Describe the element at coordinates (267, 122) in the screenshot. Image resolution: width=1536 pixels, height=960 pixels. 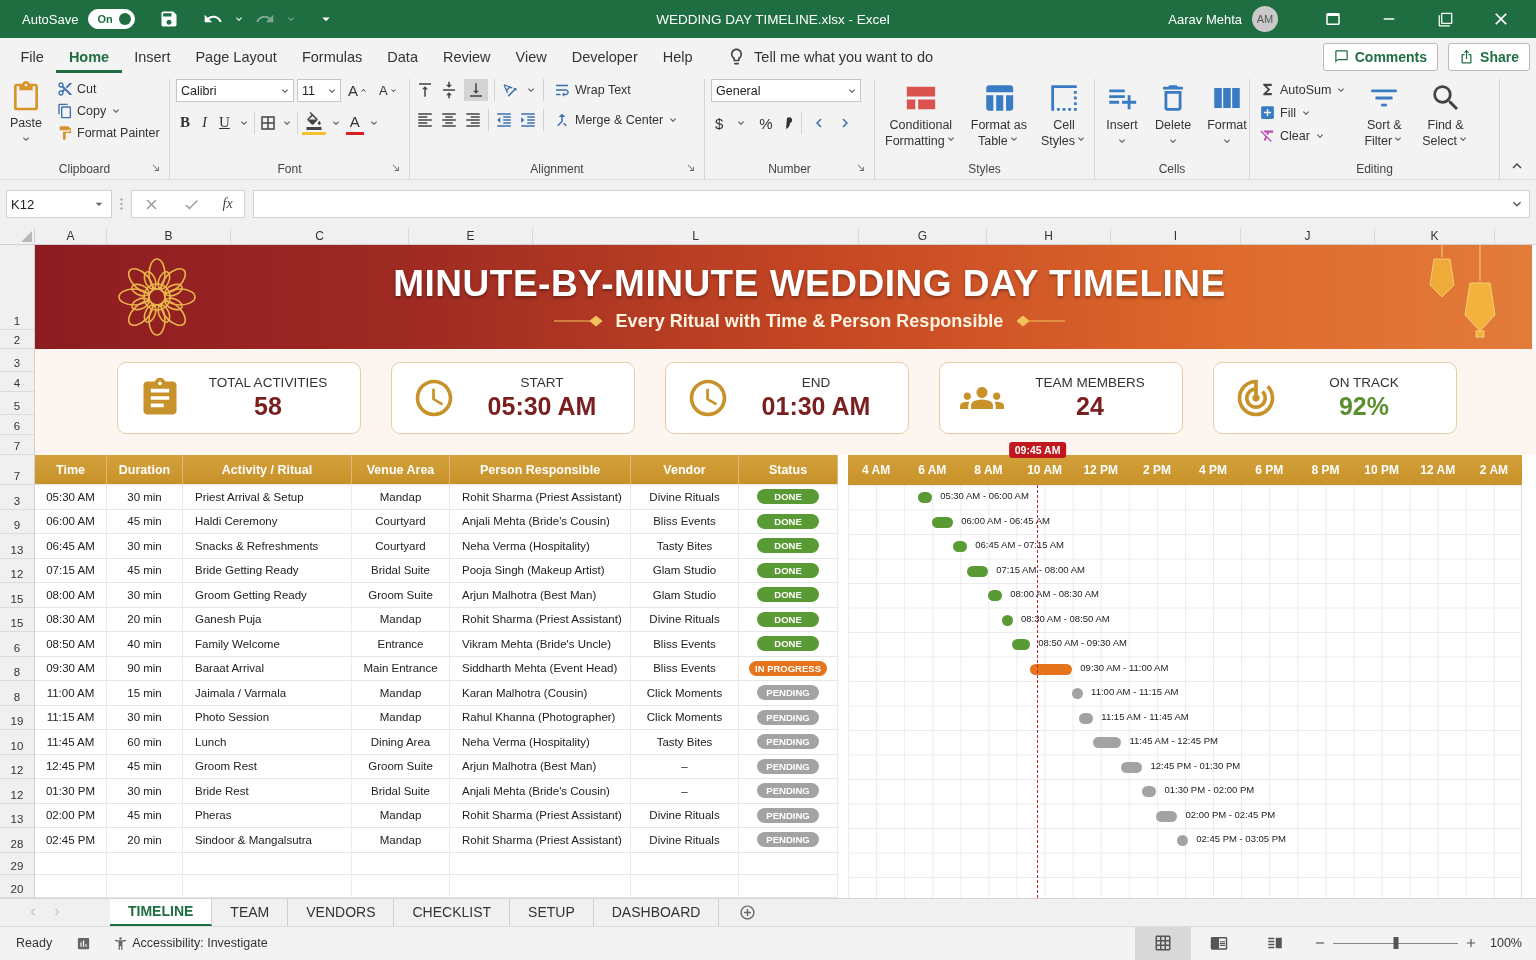
I see `borders-icon` at that location.